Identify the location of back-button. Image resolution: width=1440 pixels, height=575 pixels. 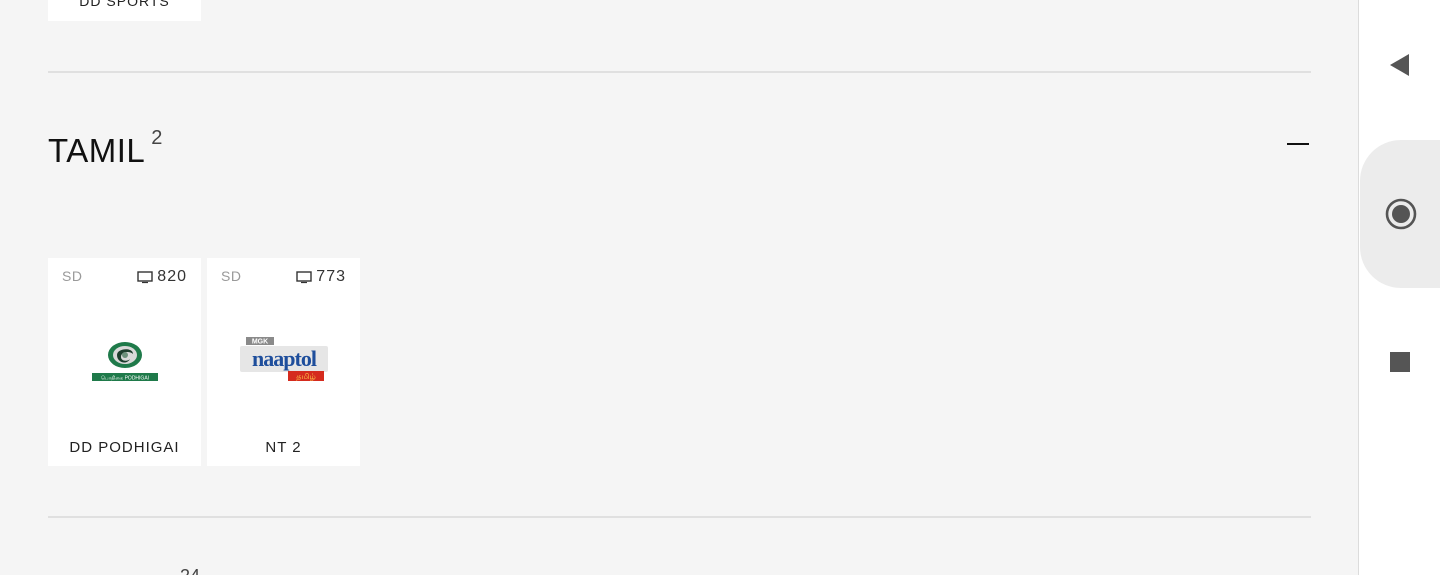
(1399, 65).